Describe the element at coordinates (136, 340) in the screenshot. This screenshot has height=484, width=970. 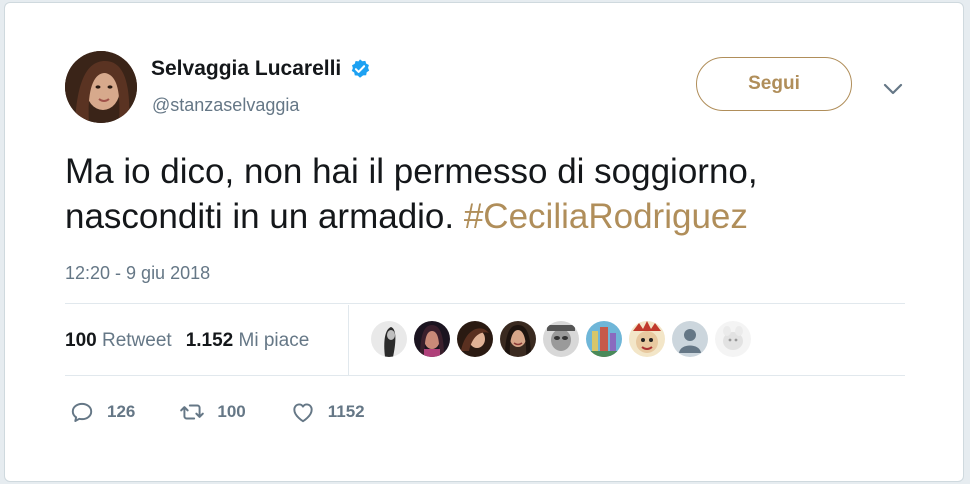
I see `retweet-stat-label: Retweet` at that location.